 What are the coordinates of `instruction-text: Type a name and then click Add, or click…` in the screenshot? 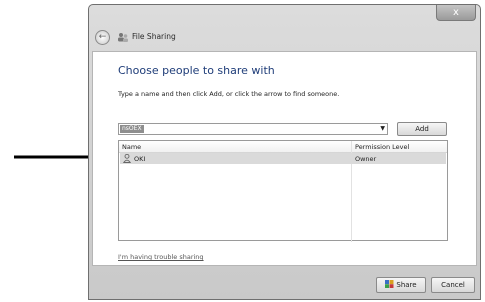 It's located at (229, 94).